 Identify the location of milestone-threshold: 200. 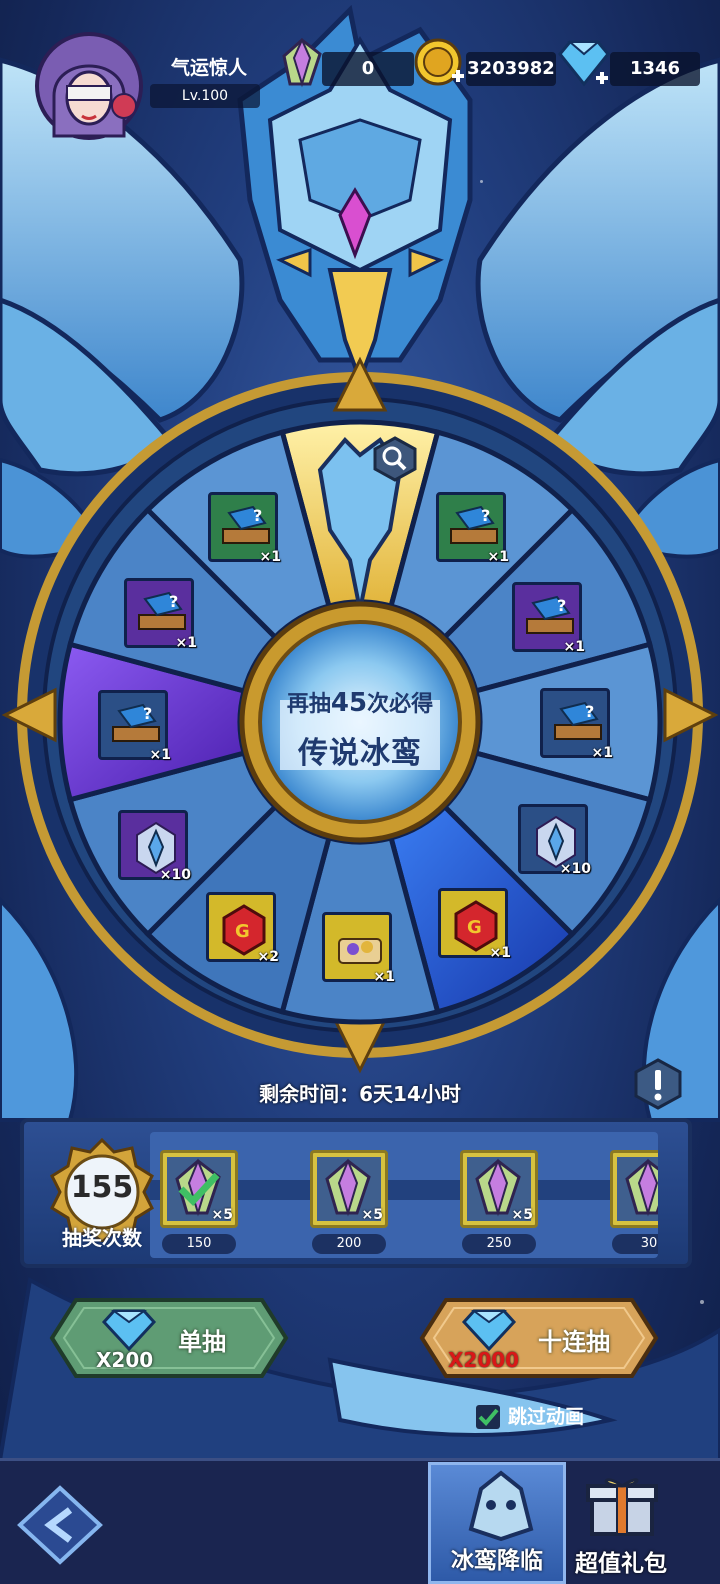
(349, 1244).